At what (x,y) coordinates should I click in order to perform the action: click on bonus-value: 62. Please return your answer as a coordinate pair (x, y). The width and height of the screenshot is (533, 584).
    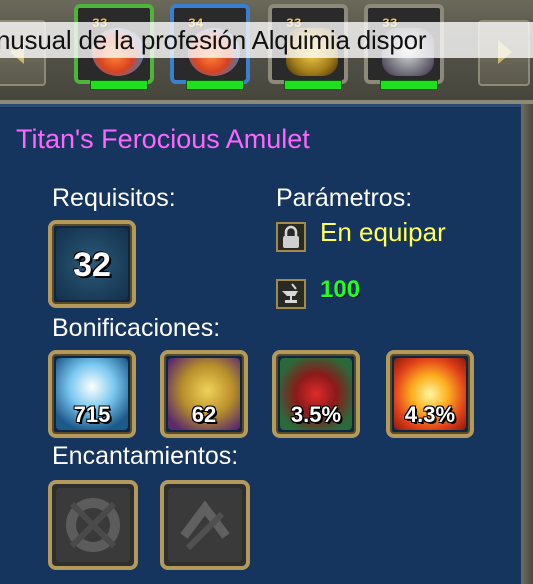
    Looking at the image, I should click on (204, 414).